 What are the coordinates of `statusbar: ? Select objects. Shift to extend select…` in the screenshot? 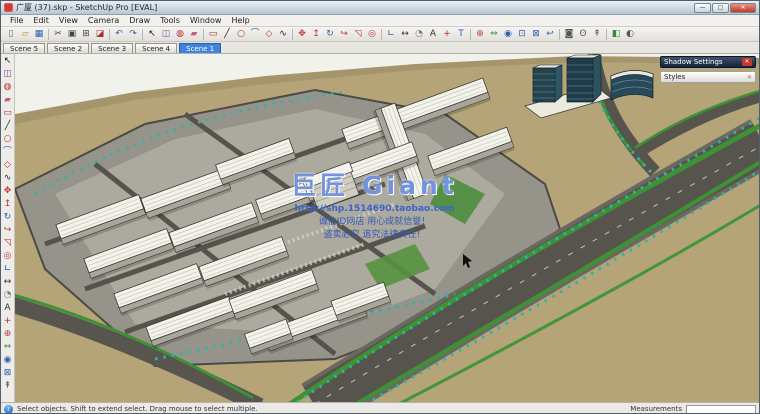 It's located at (380, 407).